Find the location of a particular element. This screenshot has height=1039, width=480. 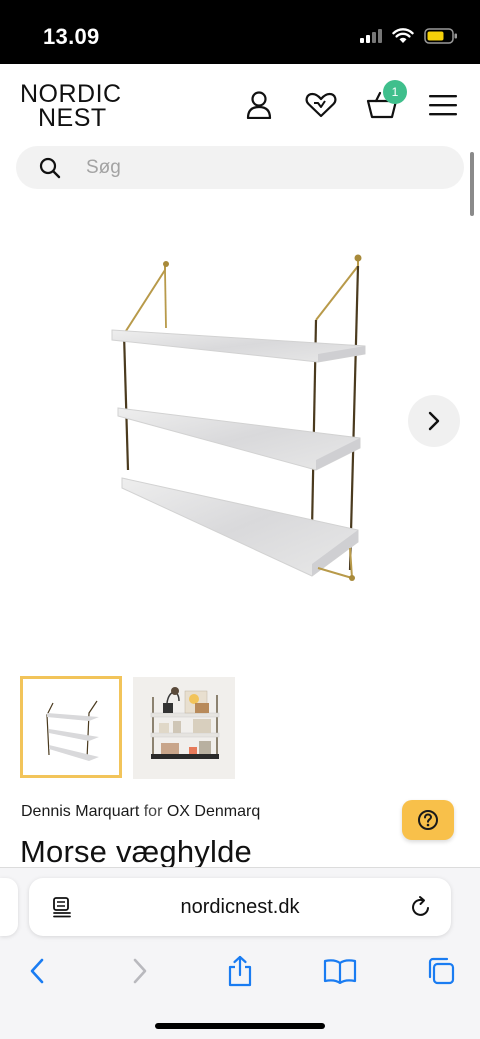

question-icon is located at coordinates (428, 820).